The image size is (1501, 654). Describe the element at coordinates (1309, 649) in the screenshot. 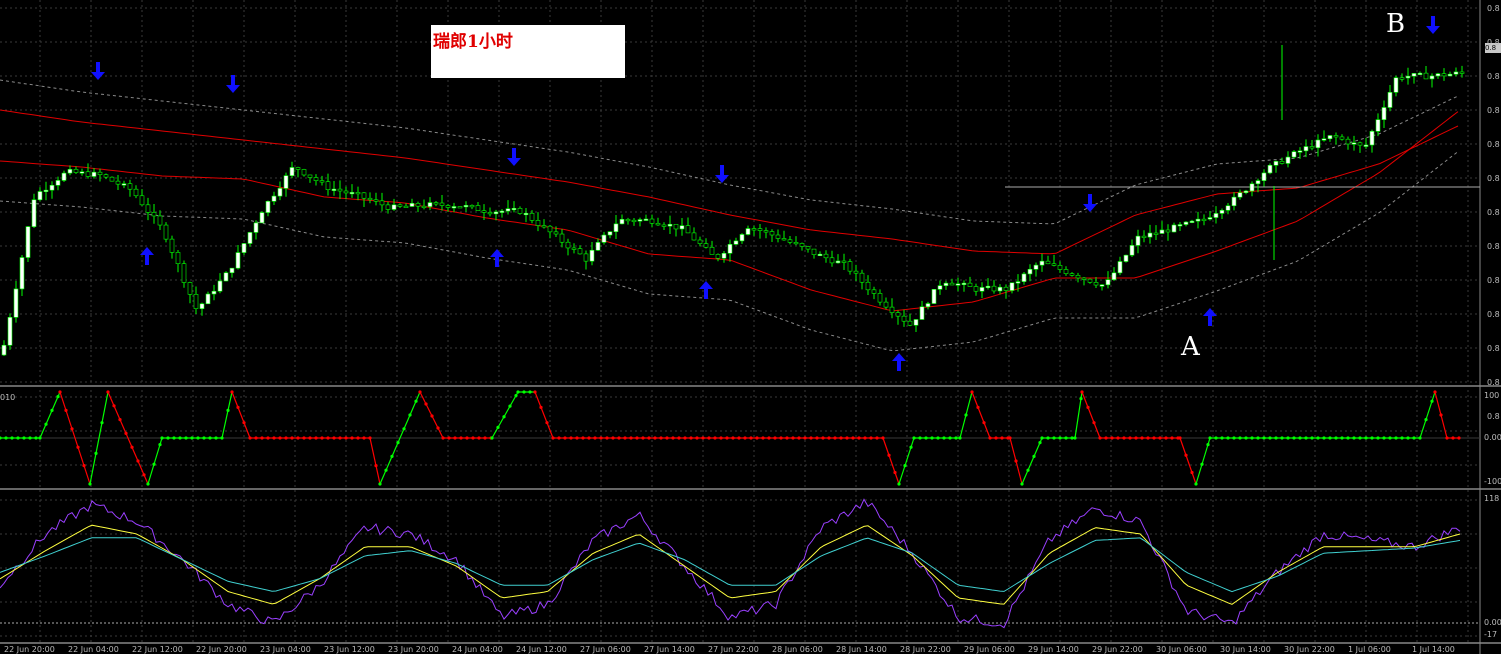

I see `x-tick-label: 30 Jun 22:00` at that location.